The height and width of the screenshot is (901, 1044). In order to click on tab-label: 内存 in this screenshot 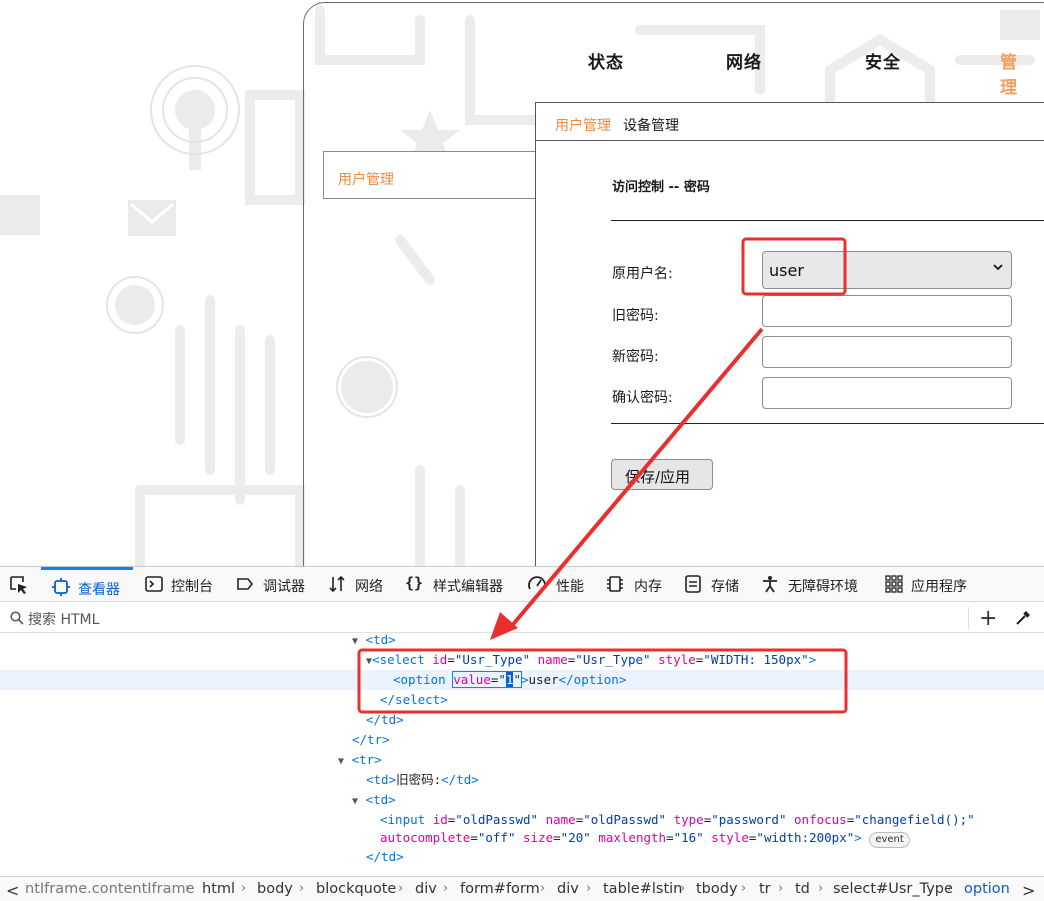, I will do `click(648, 587)`.